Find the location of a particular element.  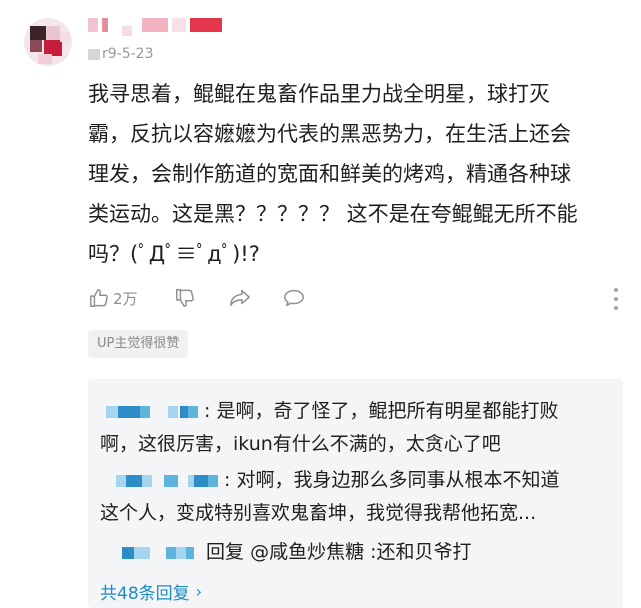

reply-text: 啊，这很厉害，ikun有什么不满的，太贪心了吧 is located at coordinates (300, 444).